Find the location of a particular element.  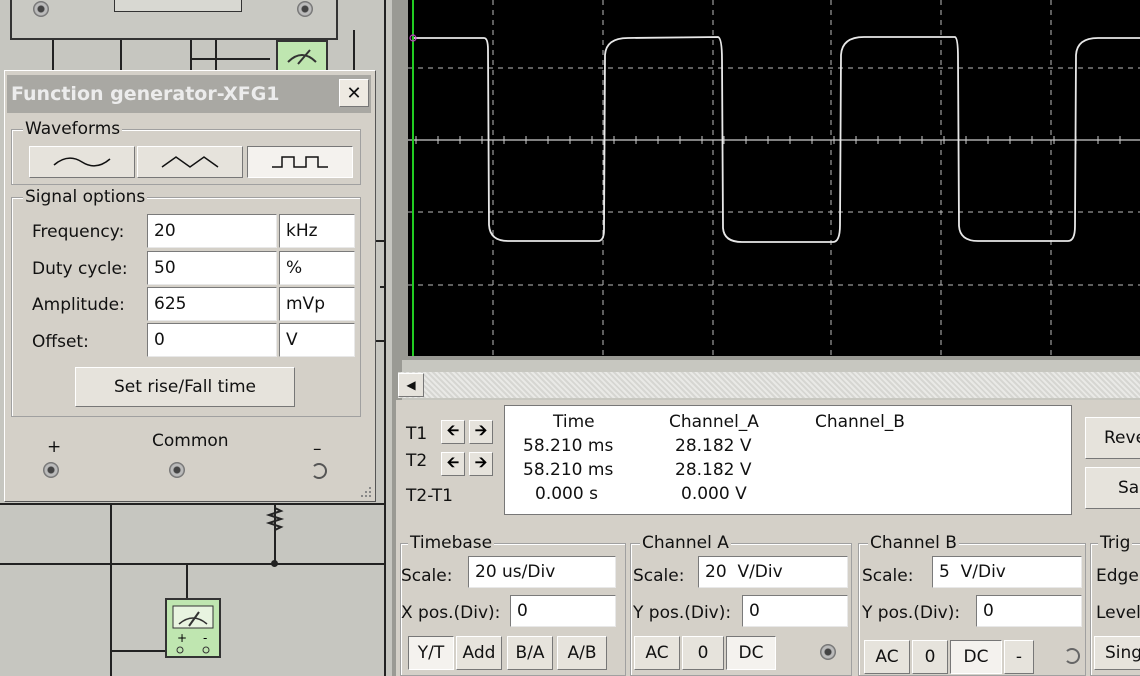

t1-left-button: 🡨 is located at coordinates (453, 432).